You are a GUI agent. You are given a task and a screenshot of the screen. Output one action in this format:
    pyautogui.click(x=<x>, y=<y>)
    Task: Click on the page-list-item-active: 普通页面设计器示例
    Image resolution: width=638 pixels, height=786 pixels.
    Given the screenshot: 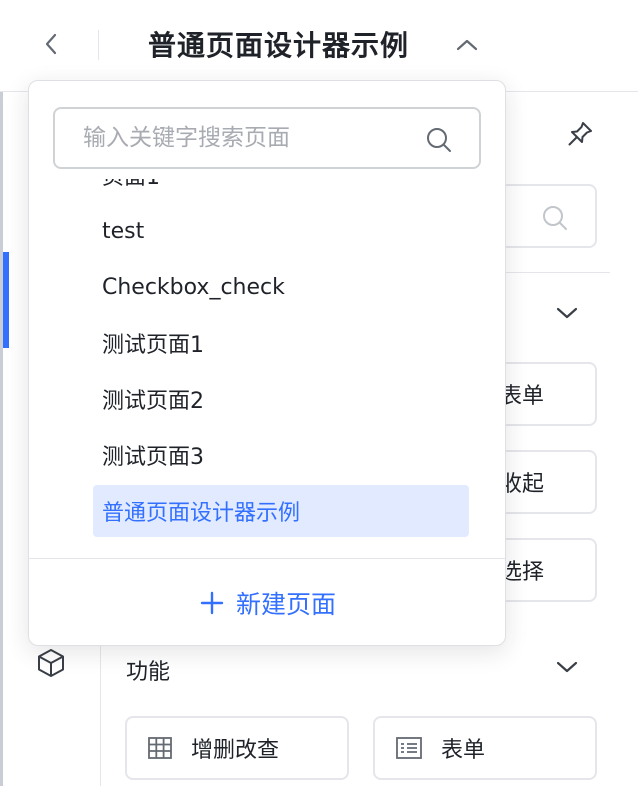 What is the action you would take?
    pyautogui.click(x=281, y=511)
    